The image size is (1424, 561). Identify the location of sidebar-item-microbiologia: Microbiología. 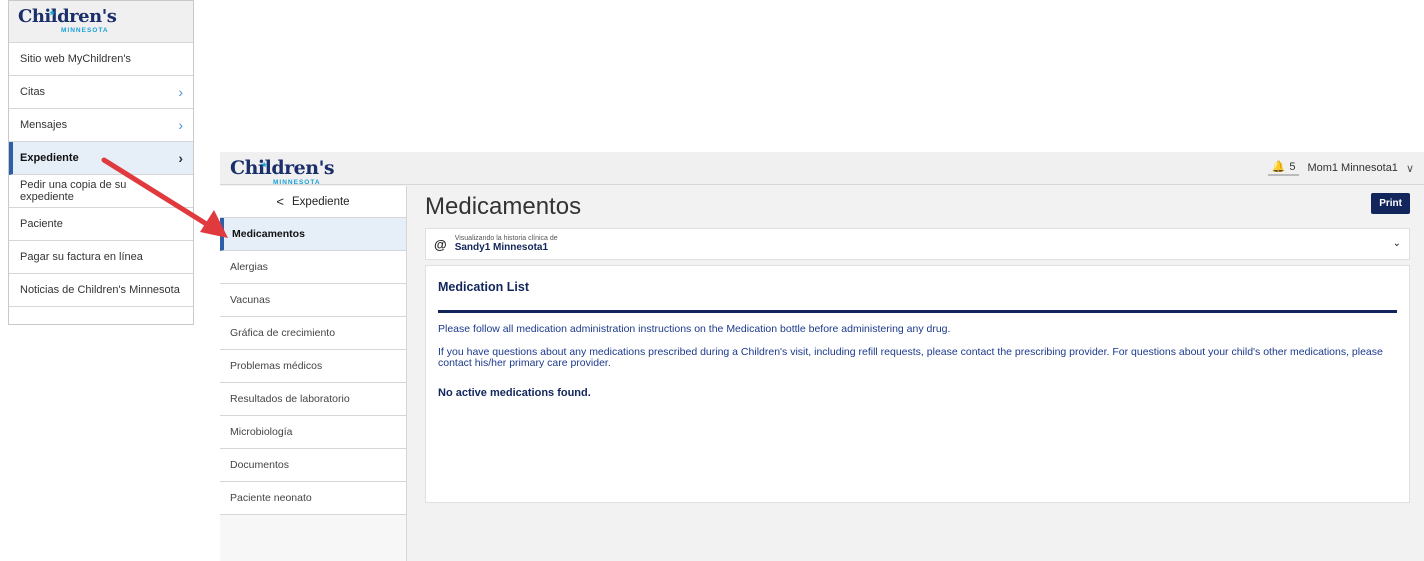
(313, 432).